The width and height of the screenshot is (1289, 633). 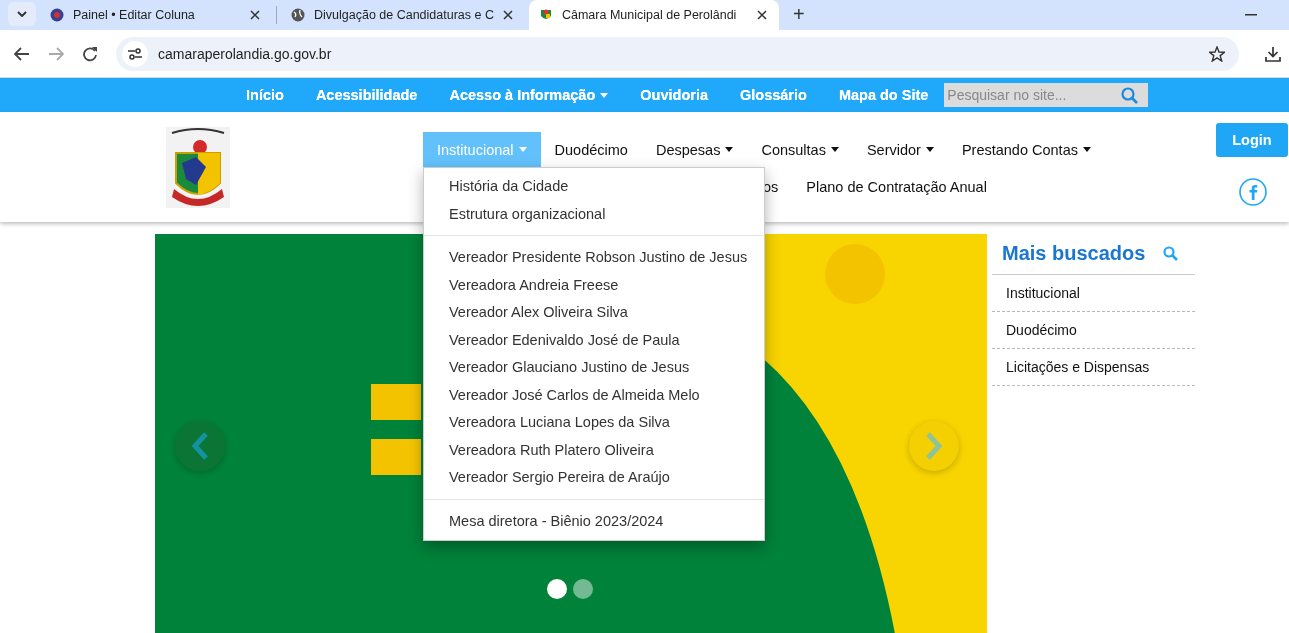 I want to click on sidebar-link: Licitações e Dispensas, so click(x=1093, y=367).